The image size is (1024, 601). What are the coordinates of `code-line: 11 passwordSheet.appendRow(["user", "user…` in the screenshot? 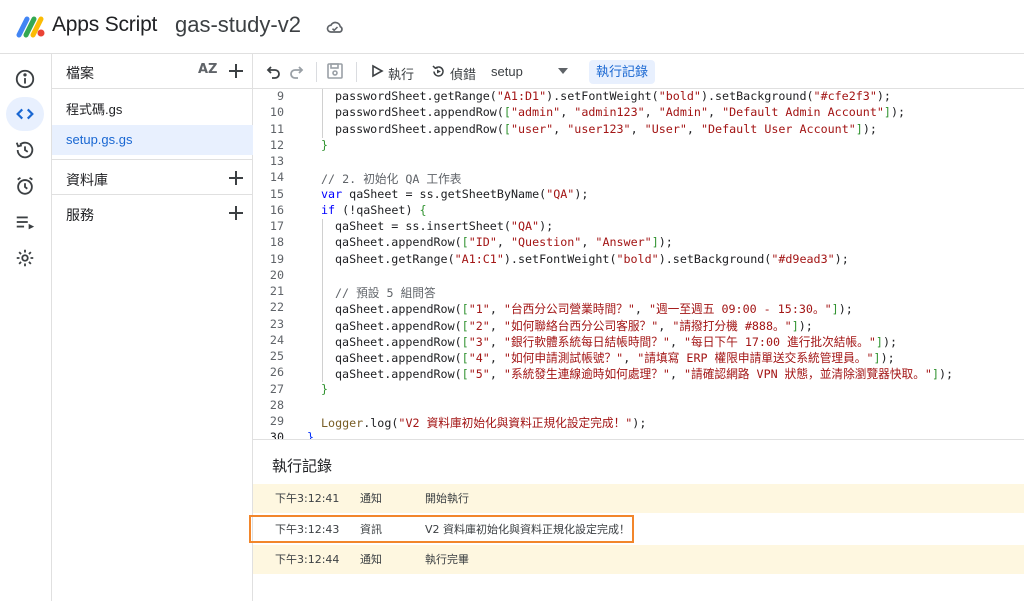 It's located at (638, 129).